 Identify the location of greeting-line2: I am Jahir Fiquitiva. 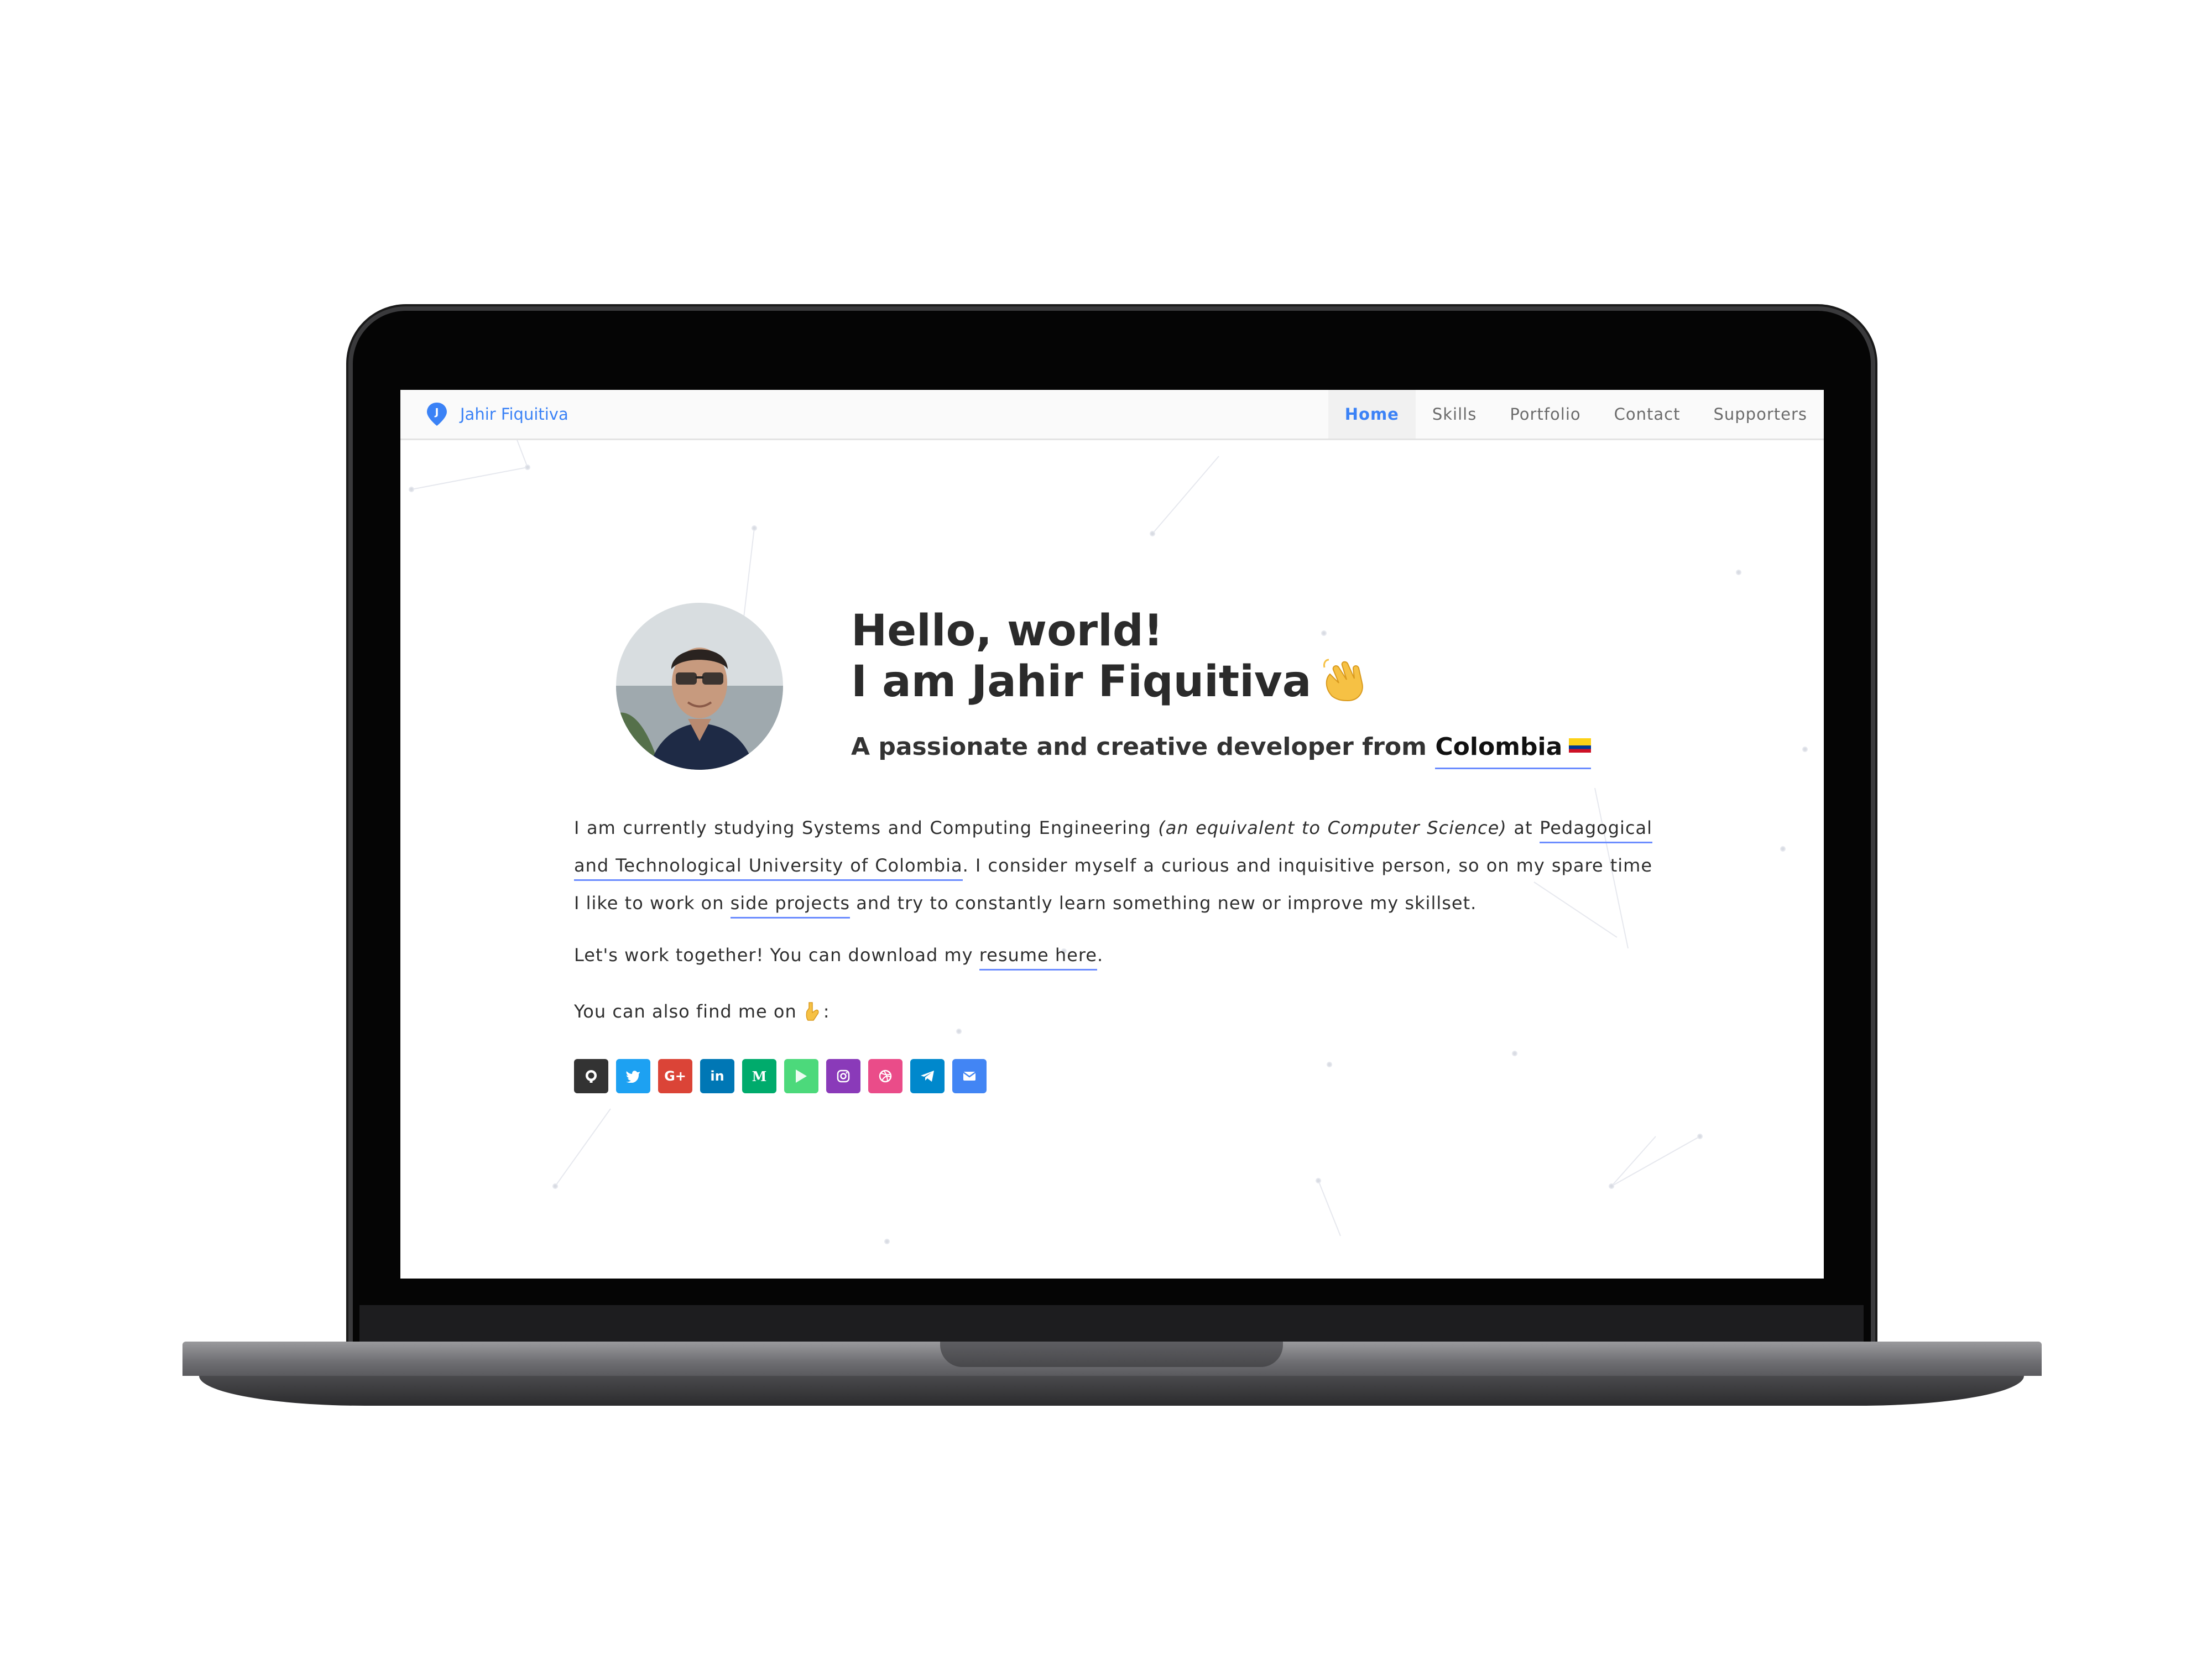
(1082, 682).